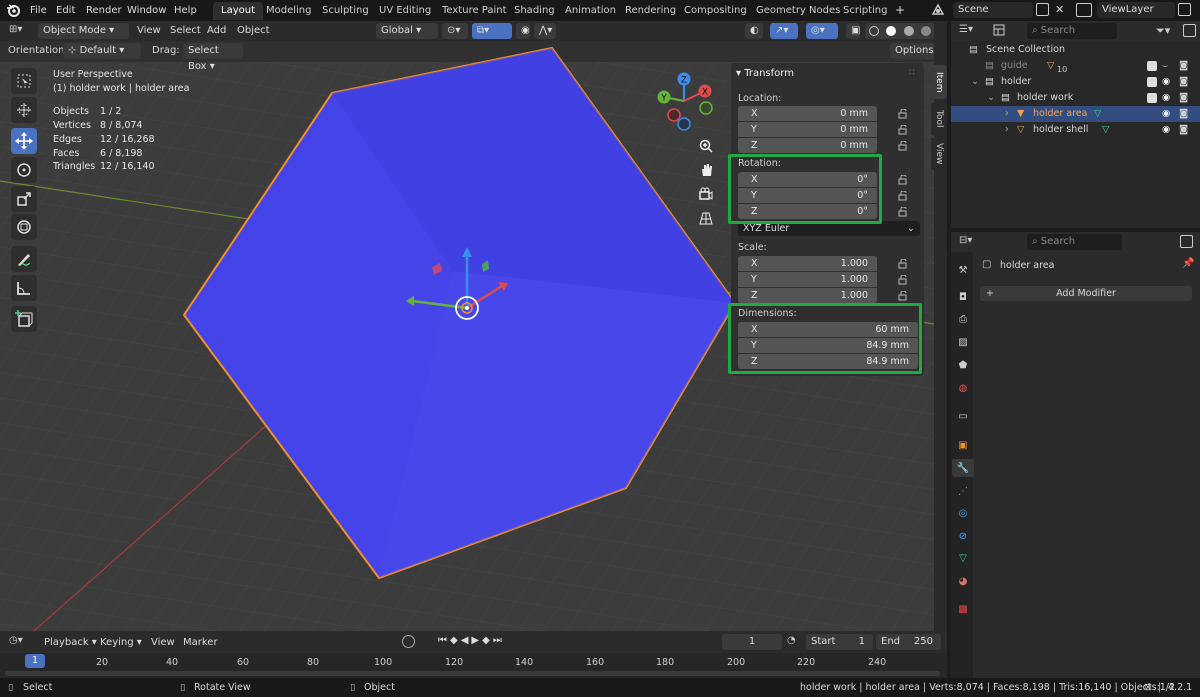  I want to click on cursor-tool-icon, so click(24, 110).